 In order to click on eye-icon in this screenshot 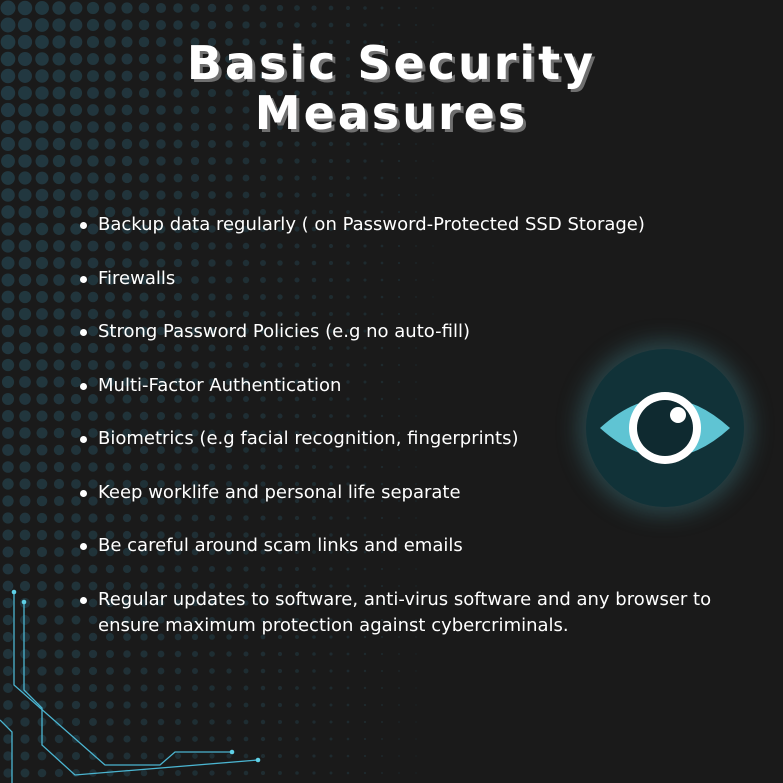, I will do `click(665, 428)`.